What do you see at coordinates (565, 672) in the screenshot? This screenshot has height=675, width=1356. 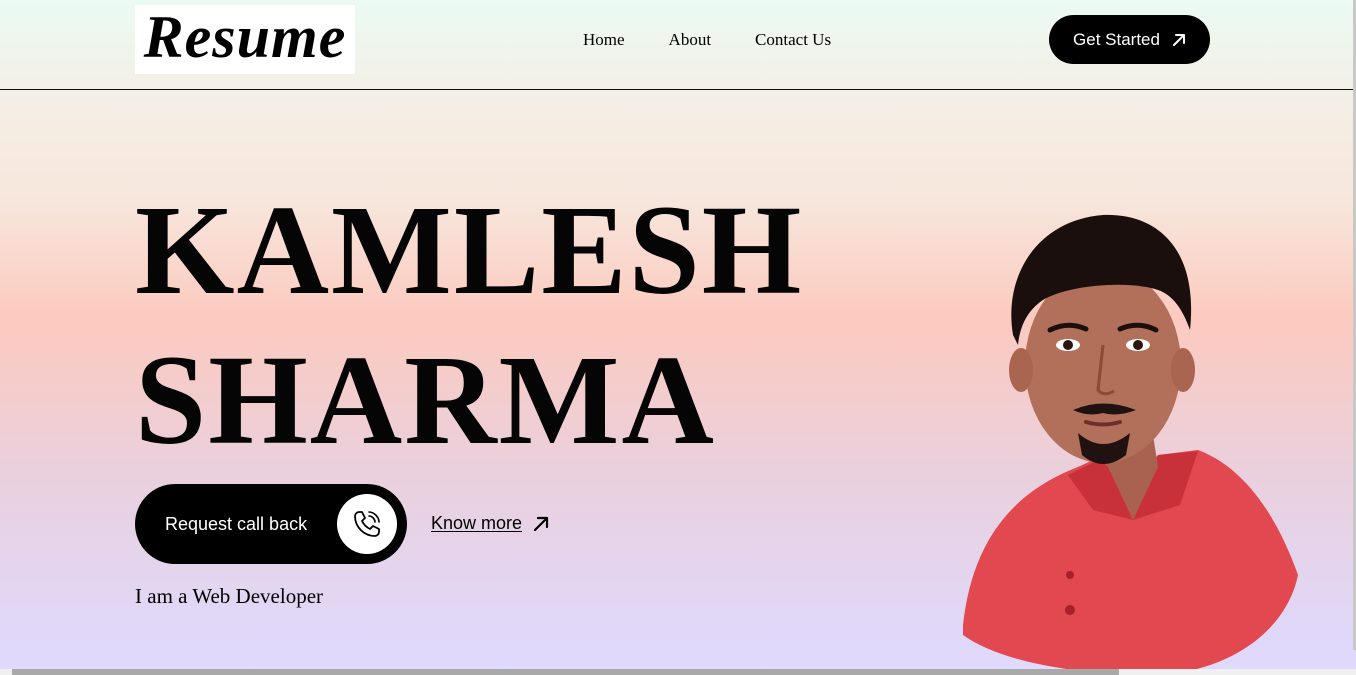 I see `horizontal-scrollbar-thumb` at bounding box center [565, 672].